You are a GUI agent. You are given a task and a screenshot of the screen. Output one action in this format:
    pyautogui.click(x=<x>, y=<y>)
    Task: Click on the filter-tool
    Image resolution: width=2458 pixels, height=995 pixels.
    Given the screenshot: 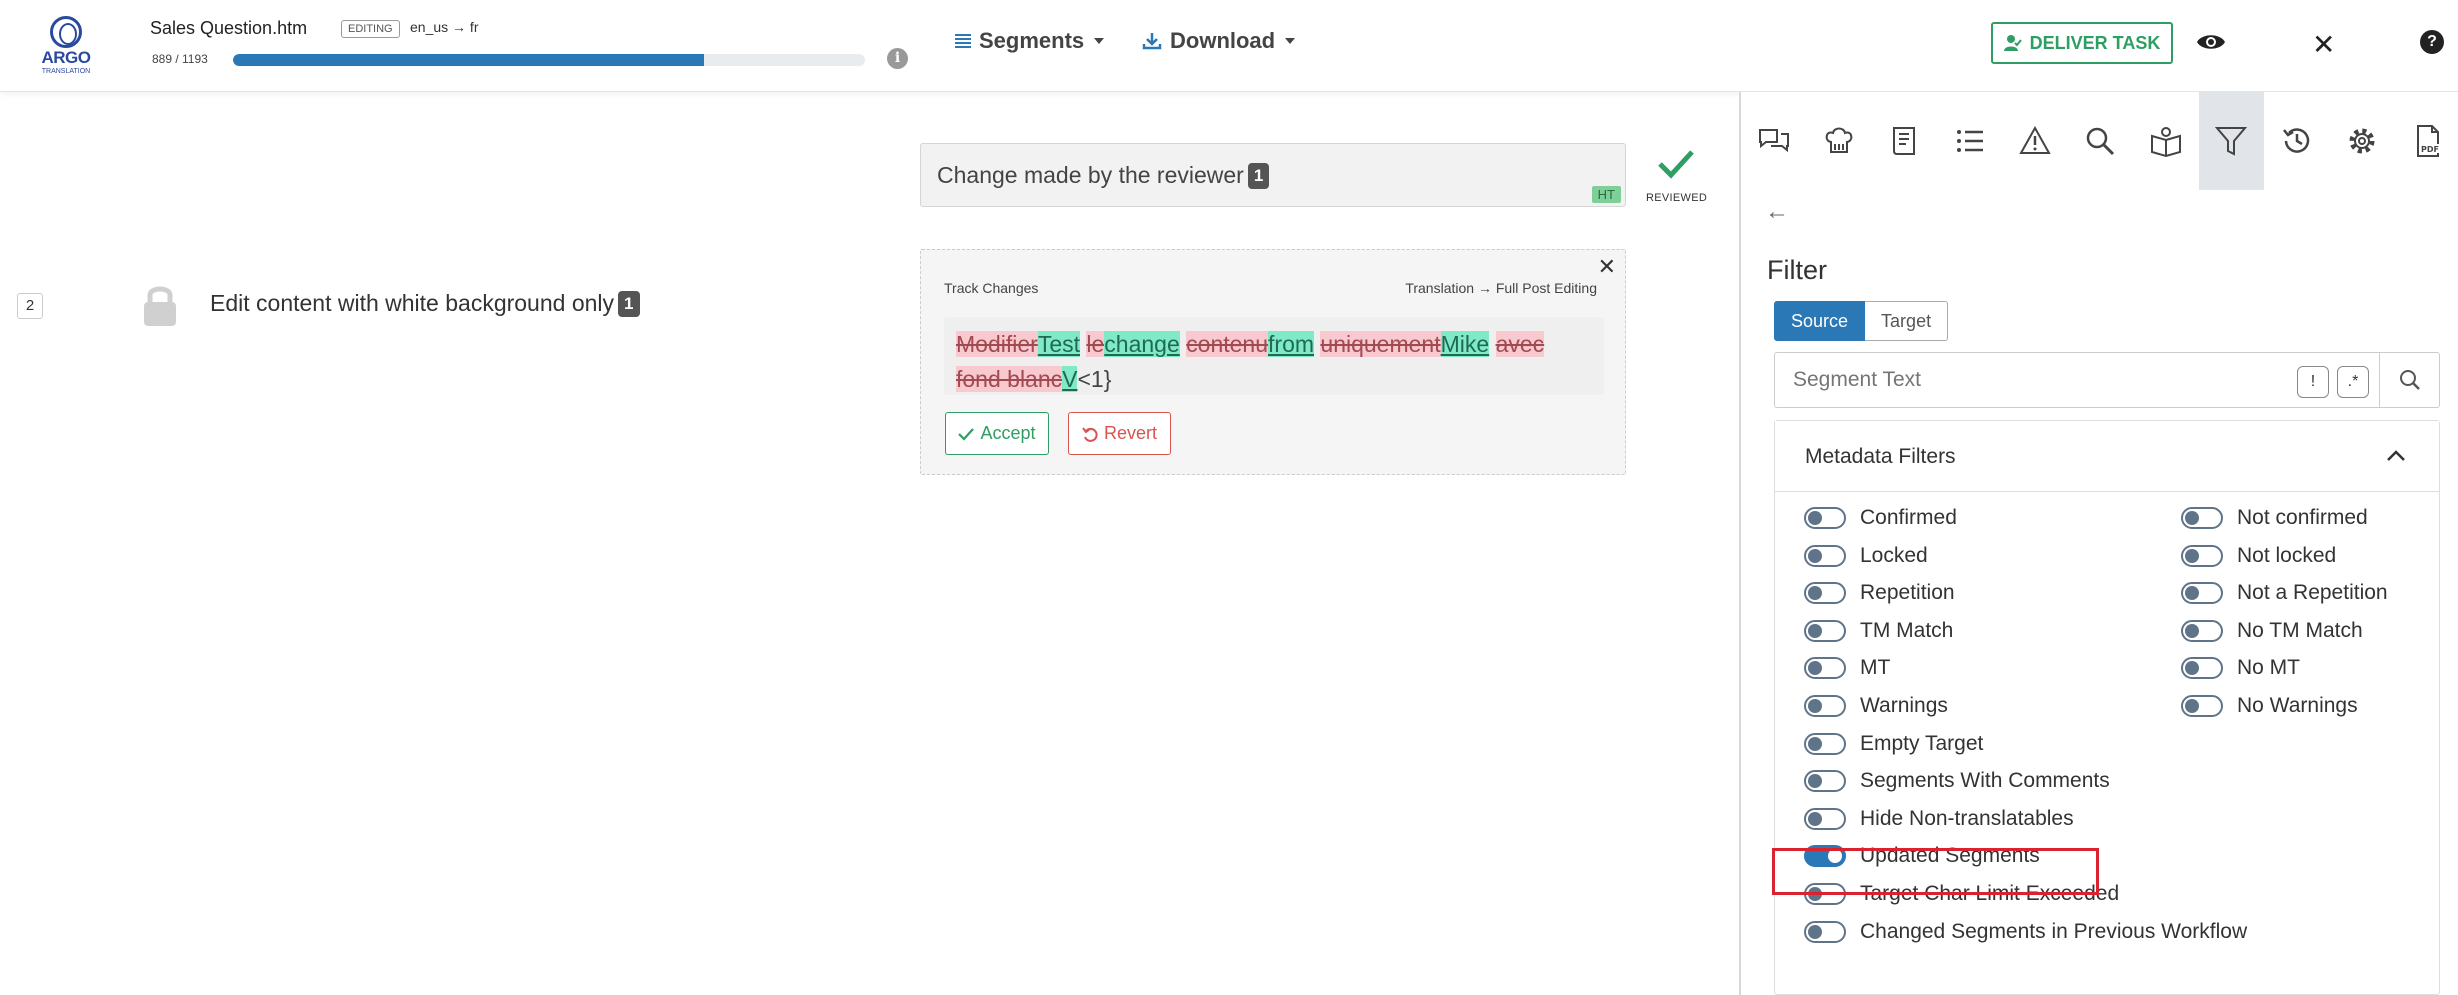 What is the action you would take?
    pyautogui.click(x=2231, y=141)
    